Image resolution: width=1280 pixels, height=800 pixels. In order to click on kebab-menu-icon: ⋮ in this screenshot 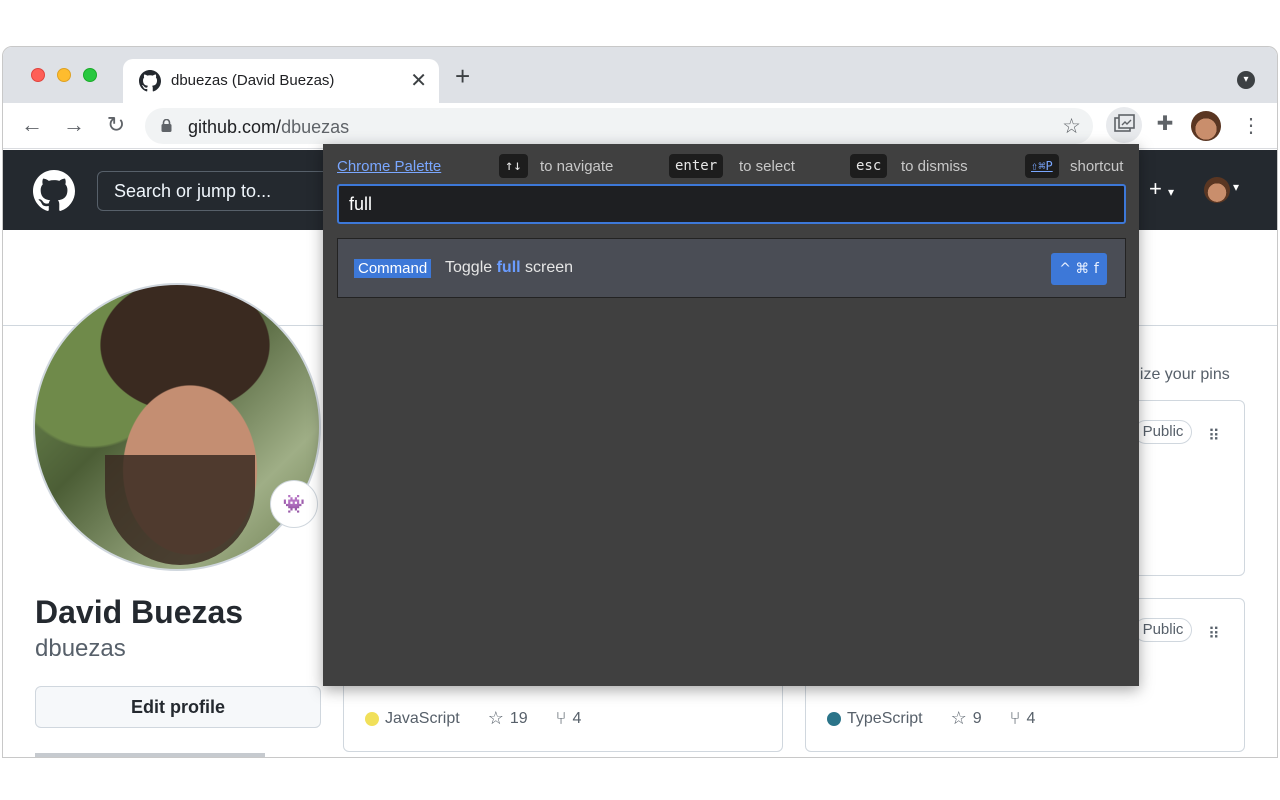, I will do `click(1251, 125)`.